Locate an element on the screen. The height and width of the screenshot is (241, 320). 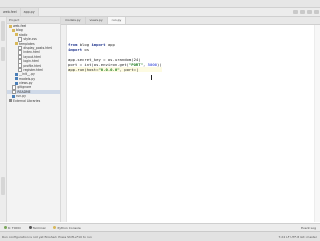
left-tool-strip is located at coordinates (3, 119).